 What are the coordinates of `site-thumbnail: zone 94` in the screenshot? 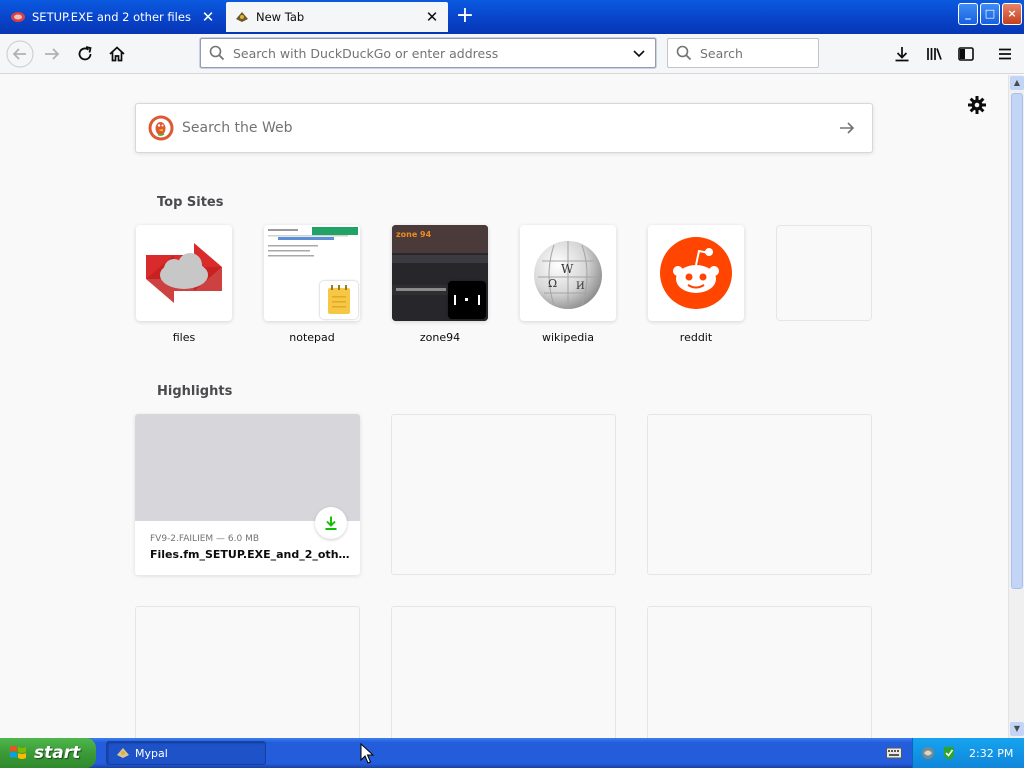 It's located at (440, 273).